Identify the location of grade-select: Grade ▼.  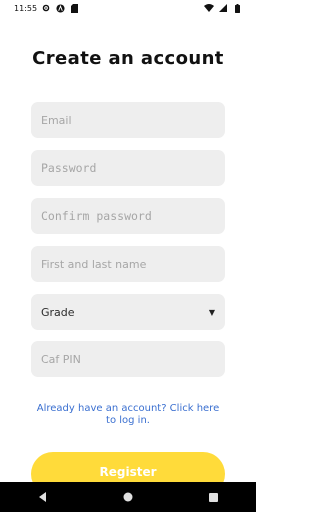
(128, 312).